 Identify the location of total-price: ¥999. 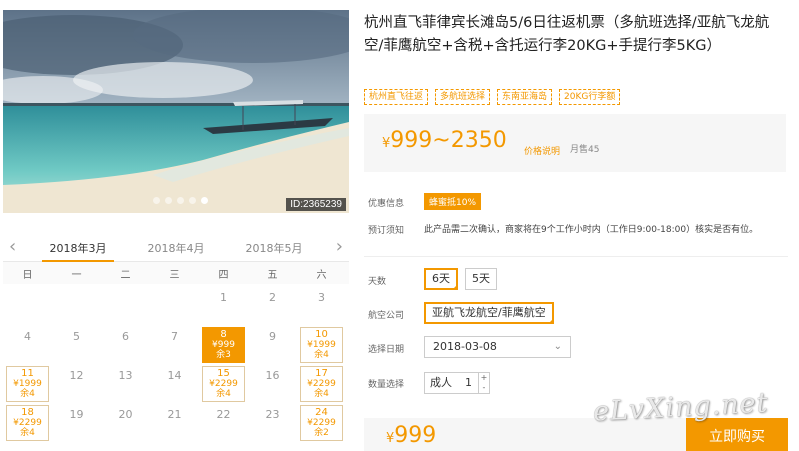
(411, 435).